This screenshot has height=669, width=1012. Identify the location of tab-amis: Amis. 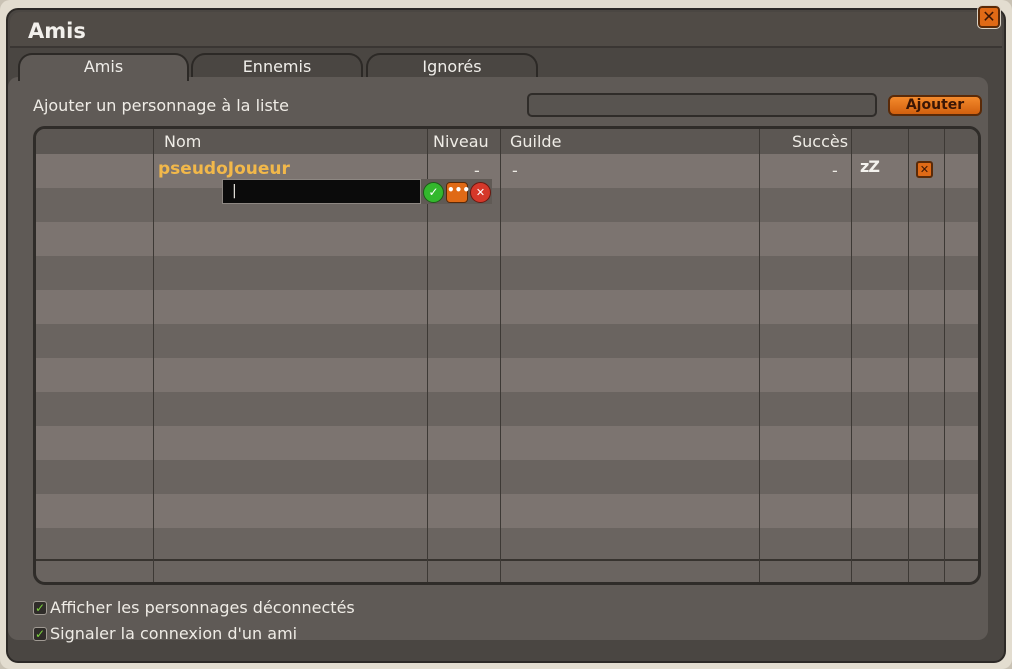
(103, 67).